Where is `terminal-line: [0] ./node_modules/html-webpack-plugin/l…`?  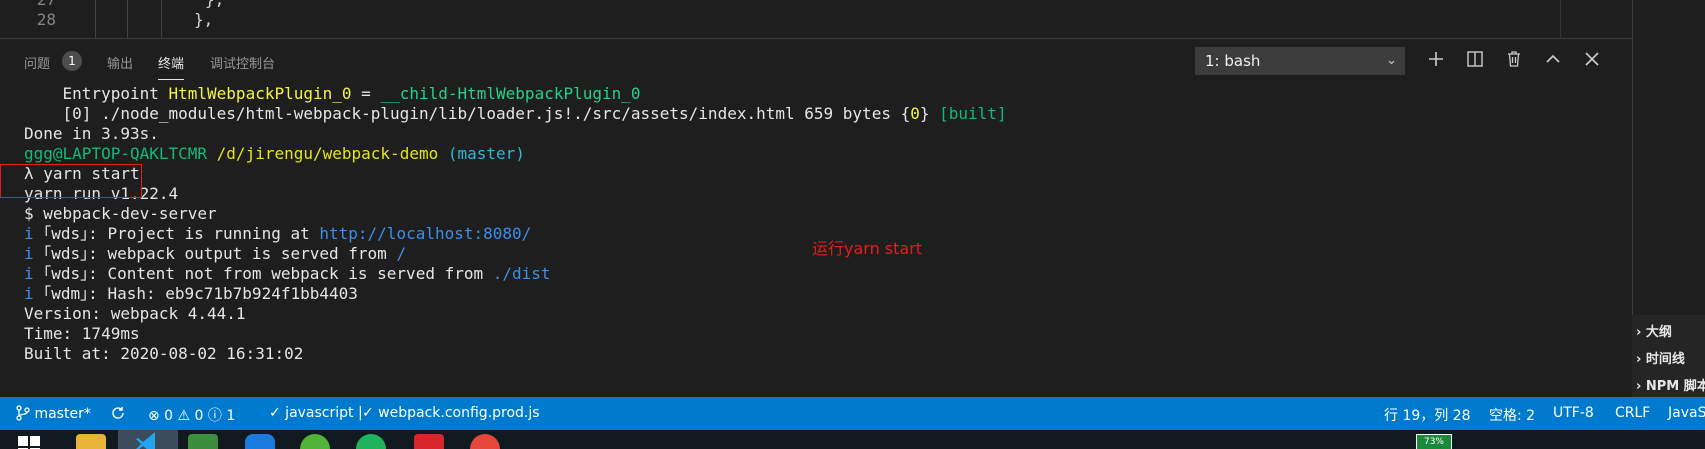 terminal-line: [0] ./node_modules/html-webpack-plugin/l… is located at coordinates (515, 114).